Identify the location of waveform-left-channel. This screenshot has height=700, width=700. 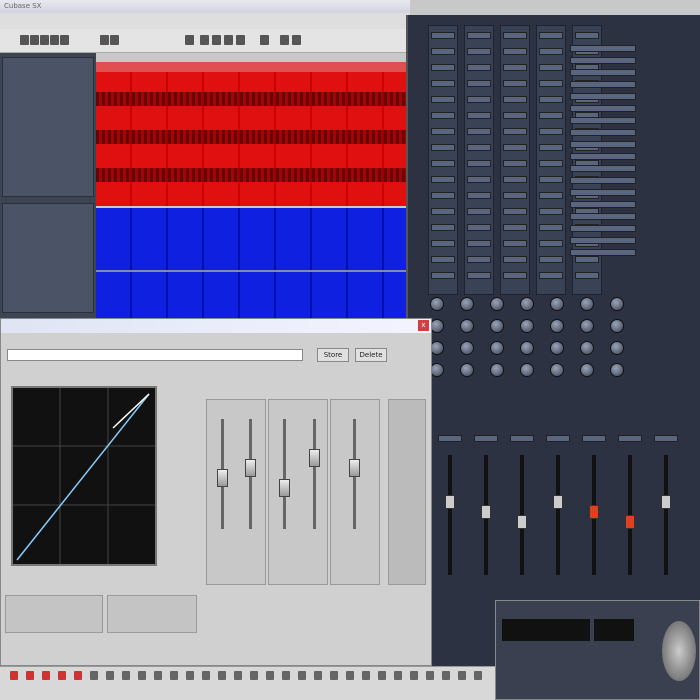
(251, 139).